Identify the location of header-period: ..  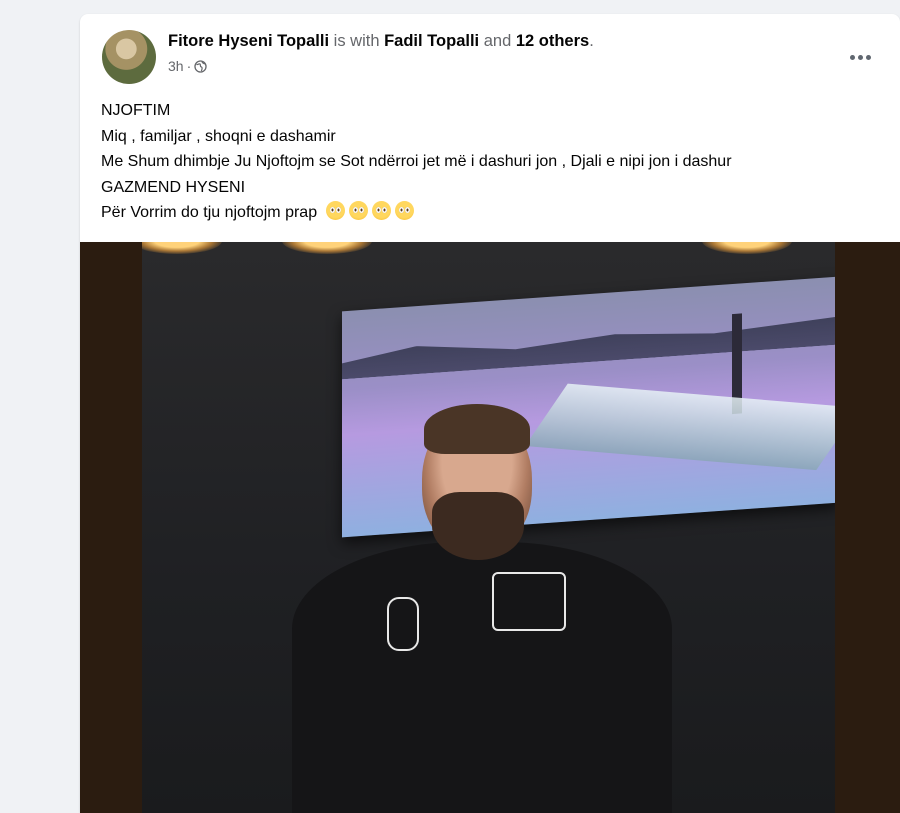
(591, 41).